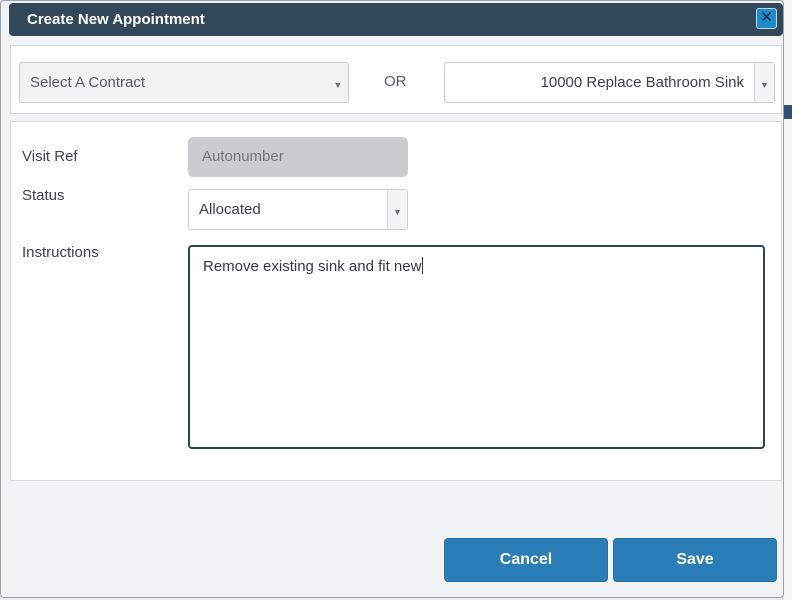 This screenshot has width=792, height=600. What do you see at coordinates (88, 82) in the screenshot?
I see `contract-select-value: Select A Contract` at bounding box center [88, 82].